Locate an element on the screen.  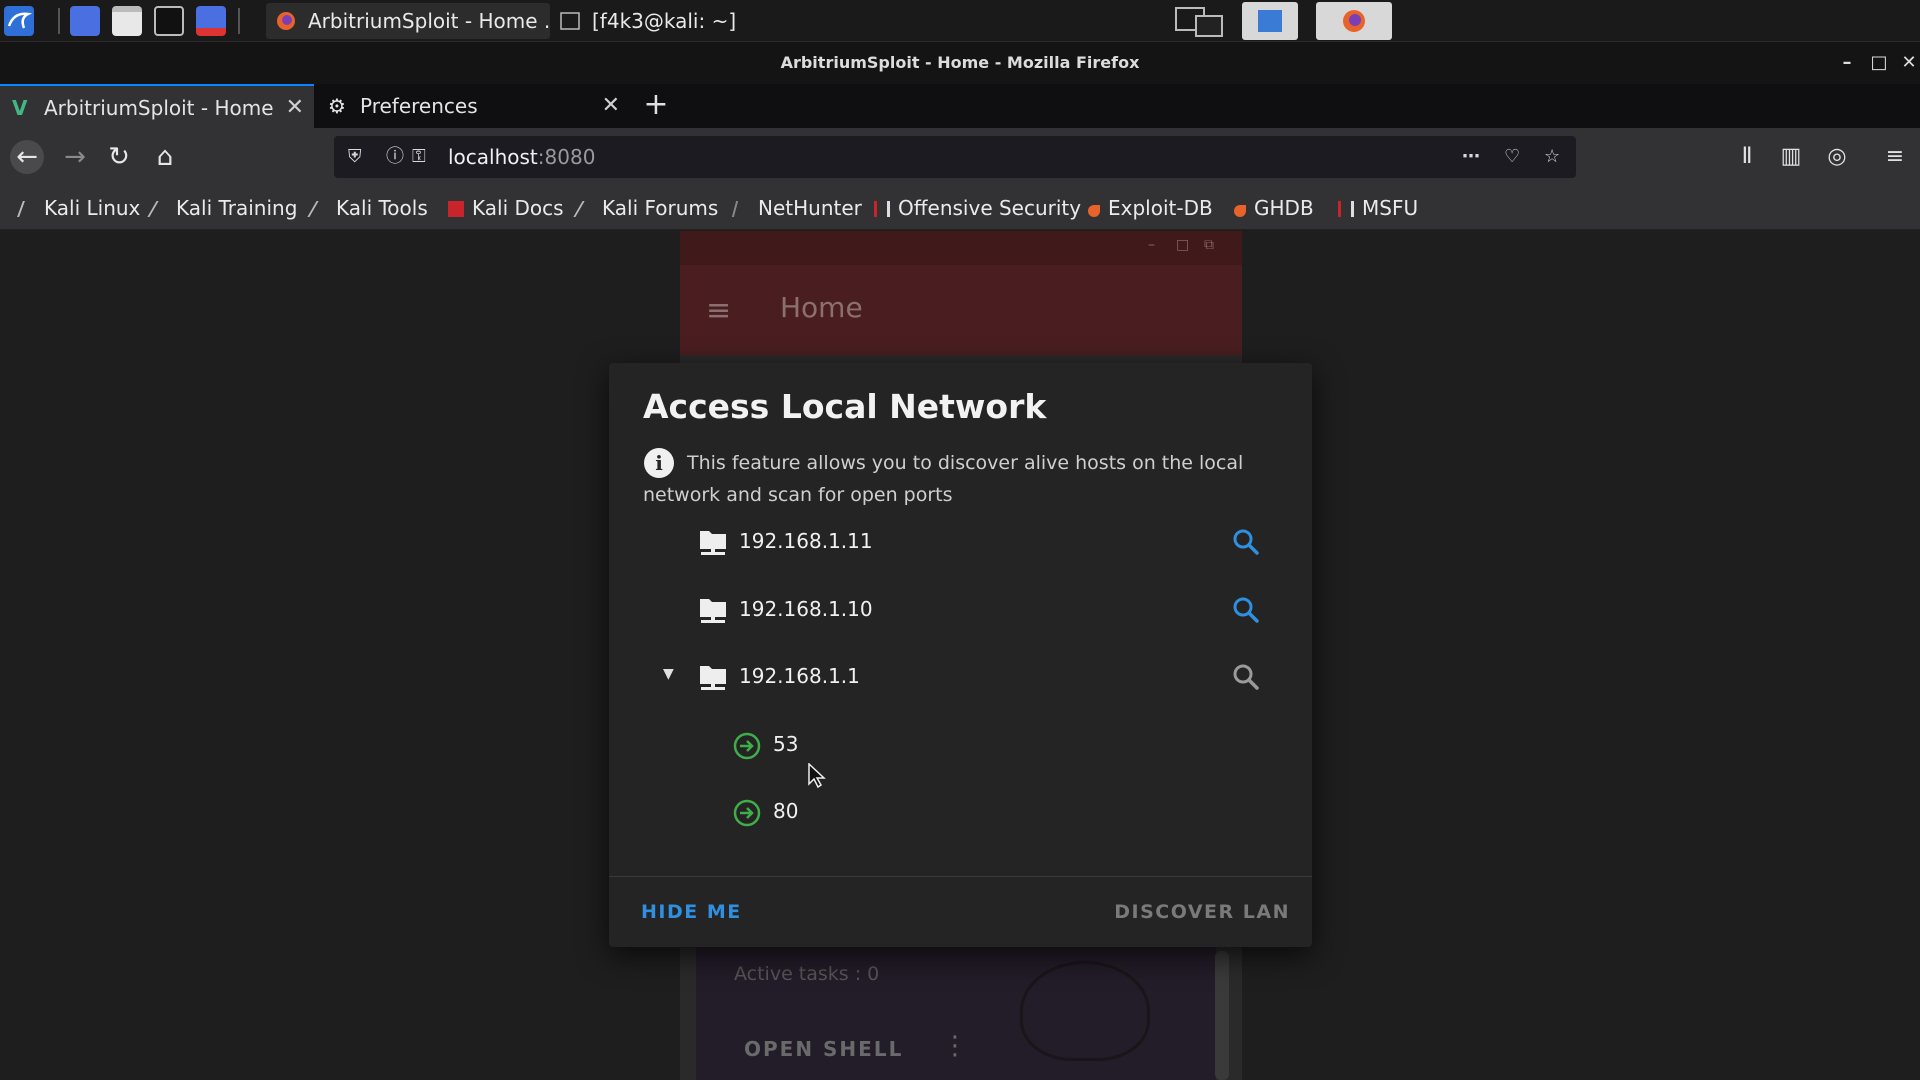
active-tasks-label: Active tasks : 0 is located at coordinates (807, 974).